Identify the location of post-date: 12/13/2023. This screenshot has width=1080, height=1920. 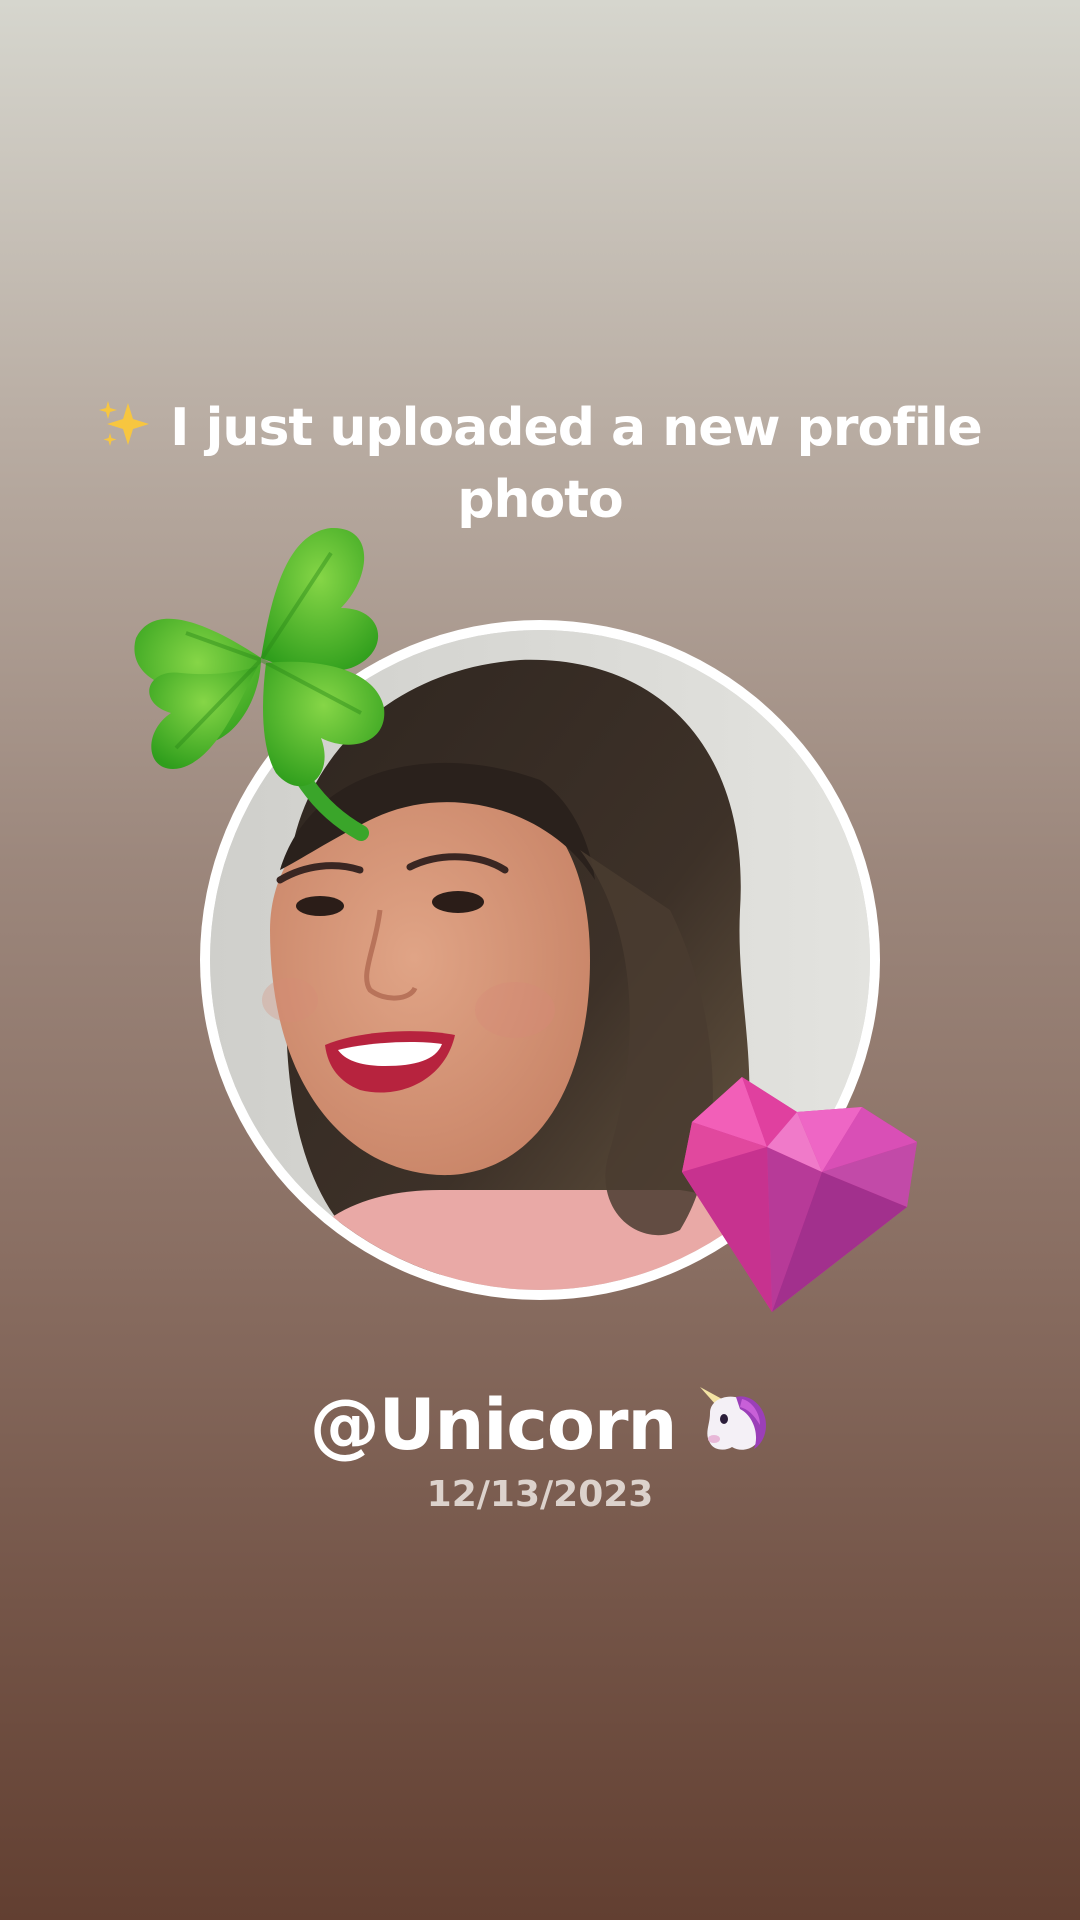
(540, 1494).